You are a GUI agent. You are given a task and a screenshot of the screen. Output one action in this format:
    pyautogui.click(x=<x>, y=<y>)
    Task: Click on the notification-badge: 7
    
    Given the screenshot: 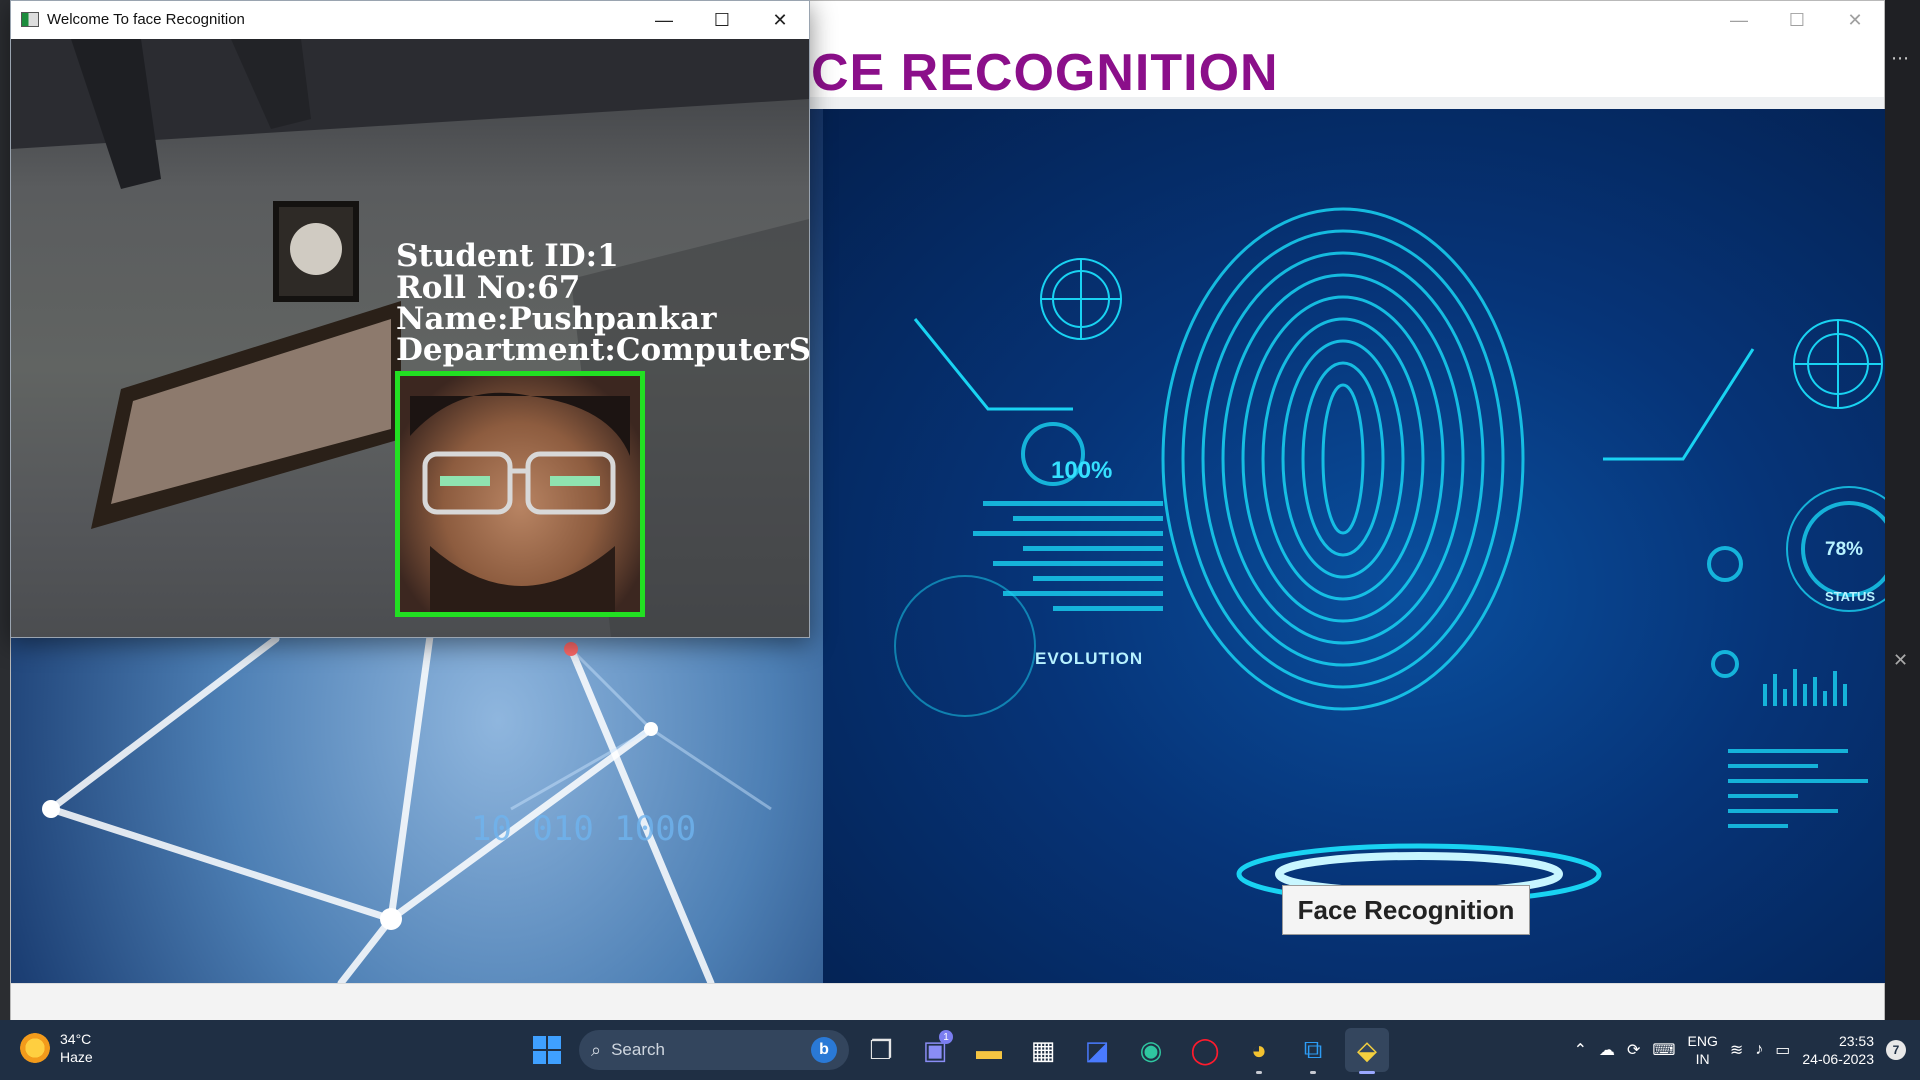 What is the action you would take?
    pyautogui.click(x=1896, y=1050)
    